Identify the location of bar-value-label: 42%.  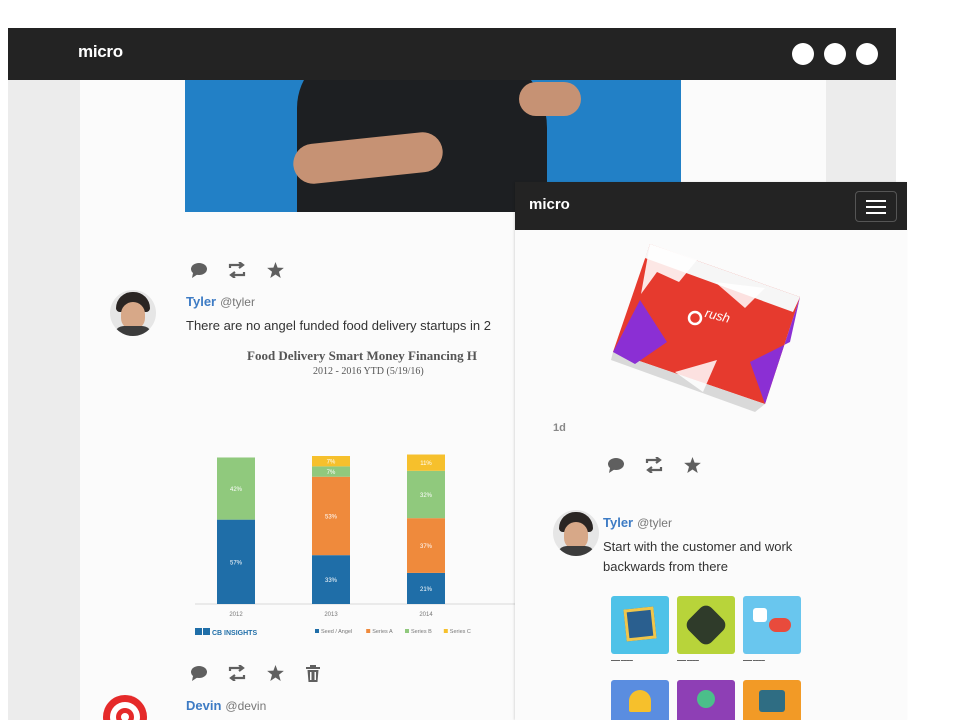
(236, 490).